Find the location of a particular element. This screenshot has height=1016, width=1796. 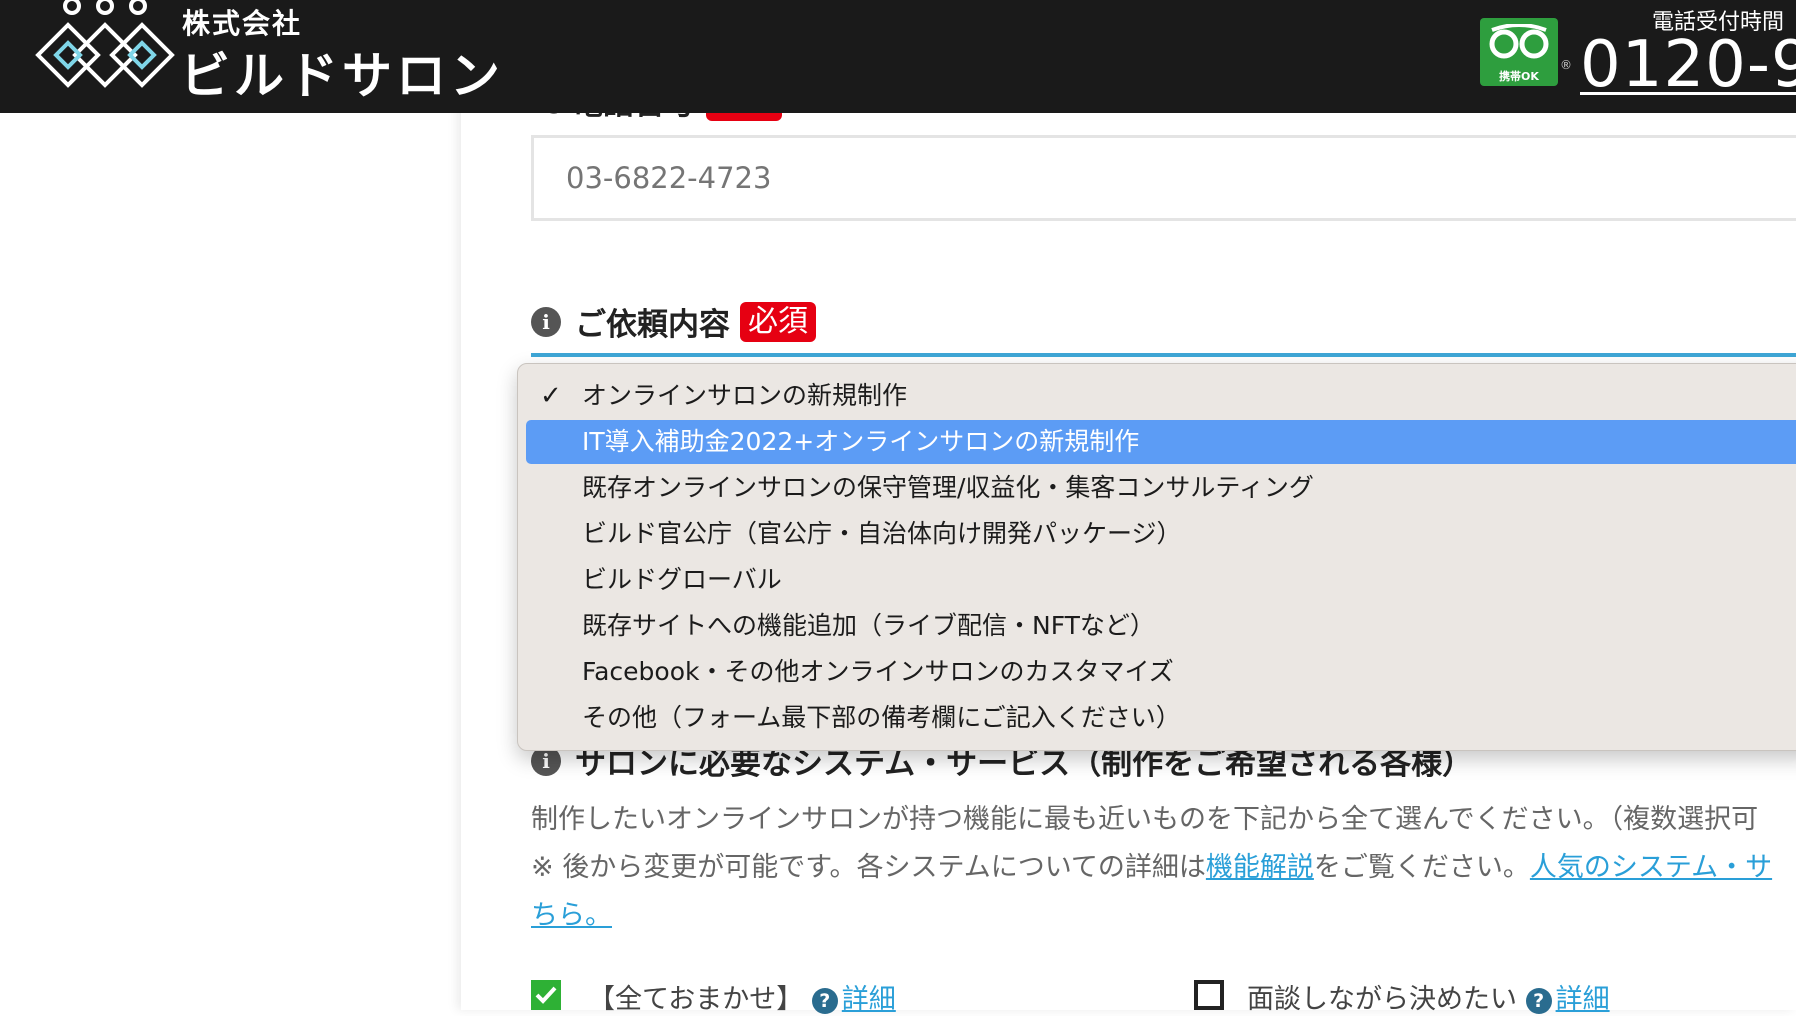

dropdown-option-highlighted: IT導入補助金2022+オンラインサロンの新規制作 is located at coordinates (1161, 442).